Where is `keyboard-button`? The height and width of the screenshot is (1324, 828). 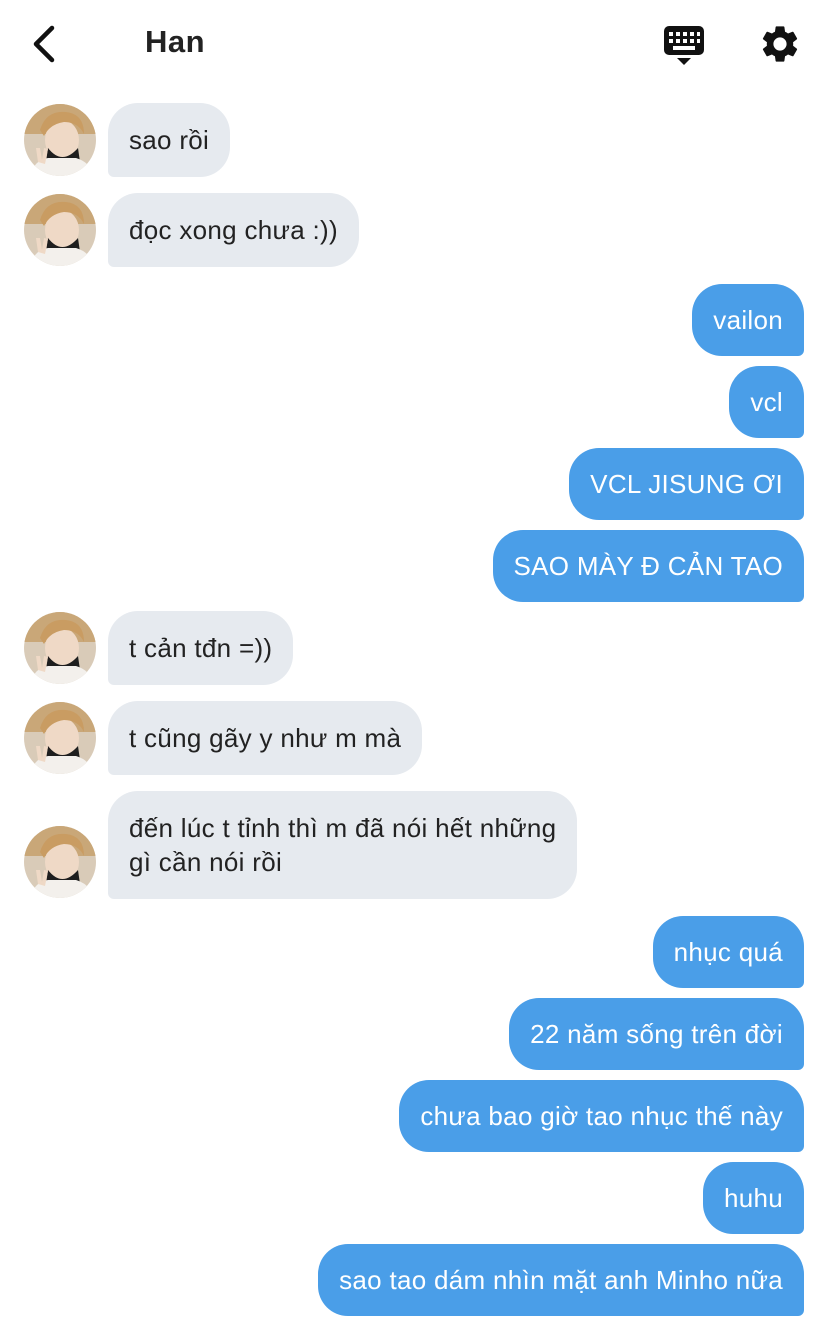 keyboard-button is located at coordinates (684, 46).